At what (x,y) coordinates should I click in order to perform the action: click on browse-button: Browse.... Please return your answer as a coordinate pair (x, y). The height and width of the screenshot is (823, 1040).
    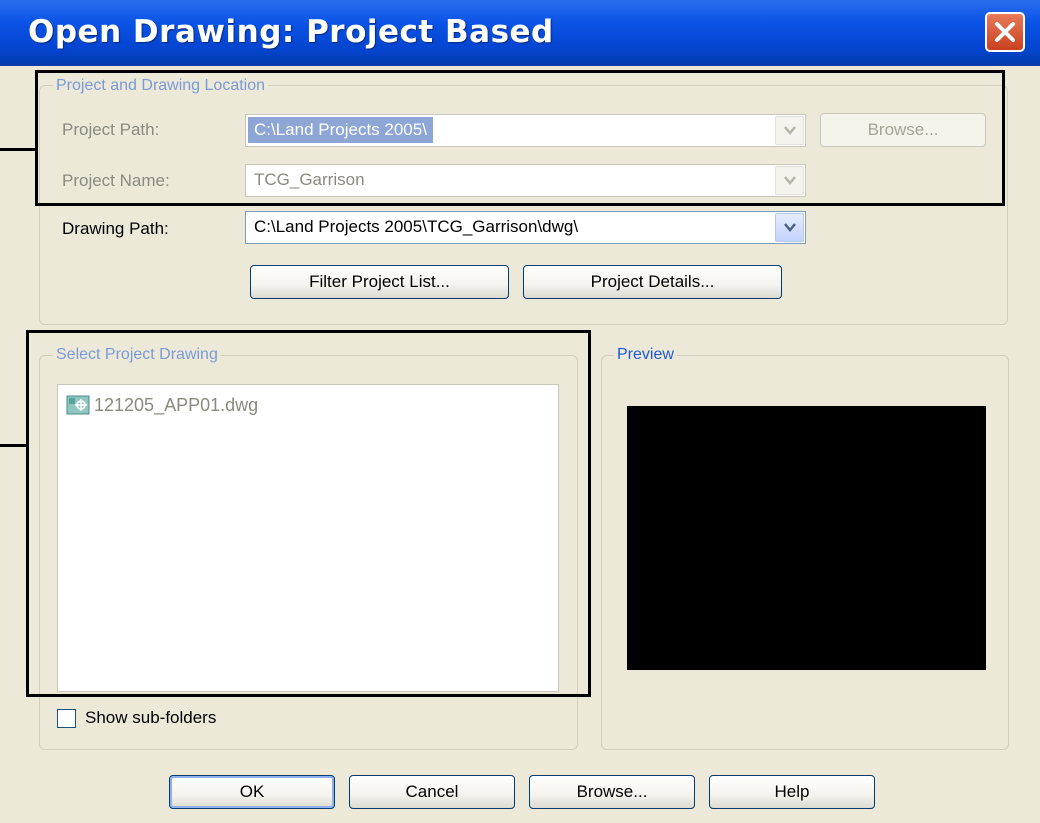
    Looking at the image, I should click on (612, 792).